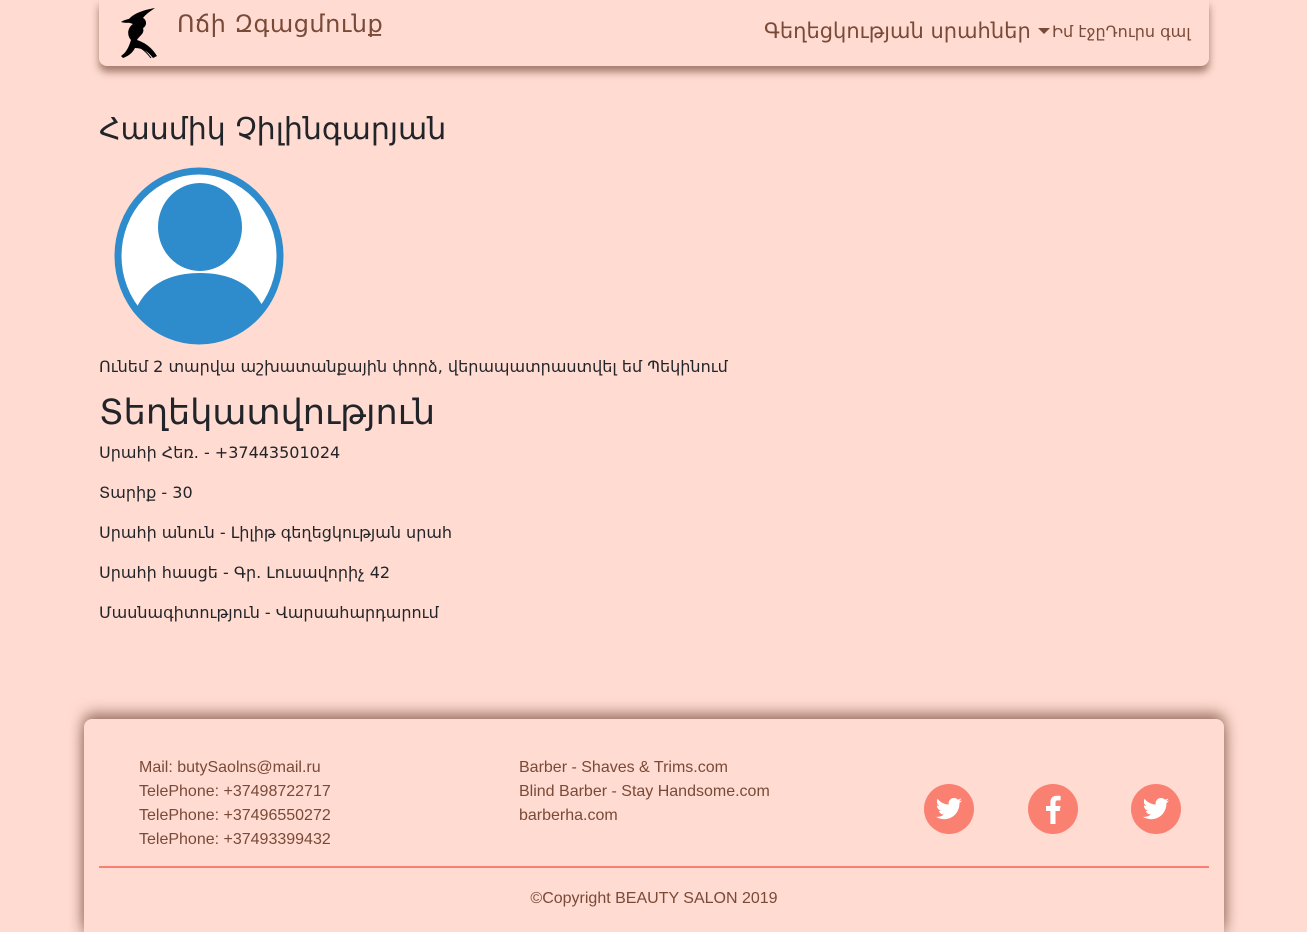 The width and height of the screenshot is (1307, 932). What do you see at coordinates (654, 898) in the screenshot?
I see `copyright-text: ©Copyright BEAUTY SALON 2019` at bounding box center [654, 898].